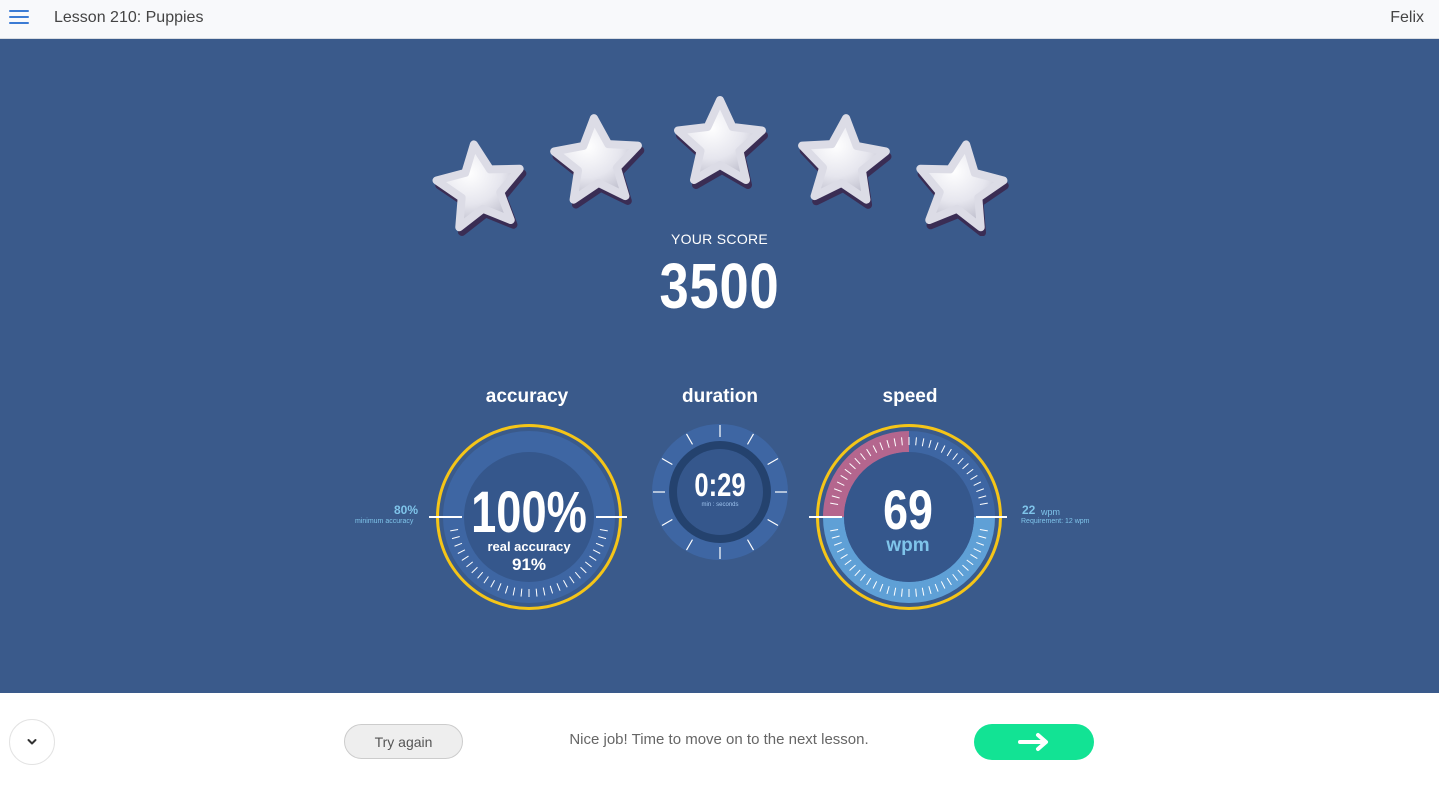  I want to click on requirement-speed-unit: wpm, so click(1051, 512).